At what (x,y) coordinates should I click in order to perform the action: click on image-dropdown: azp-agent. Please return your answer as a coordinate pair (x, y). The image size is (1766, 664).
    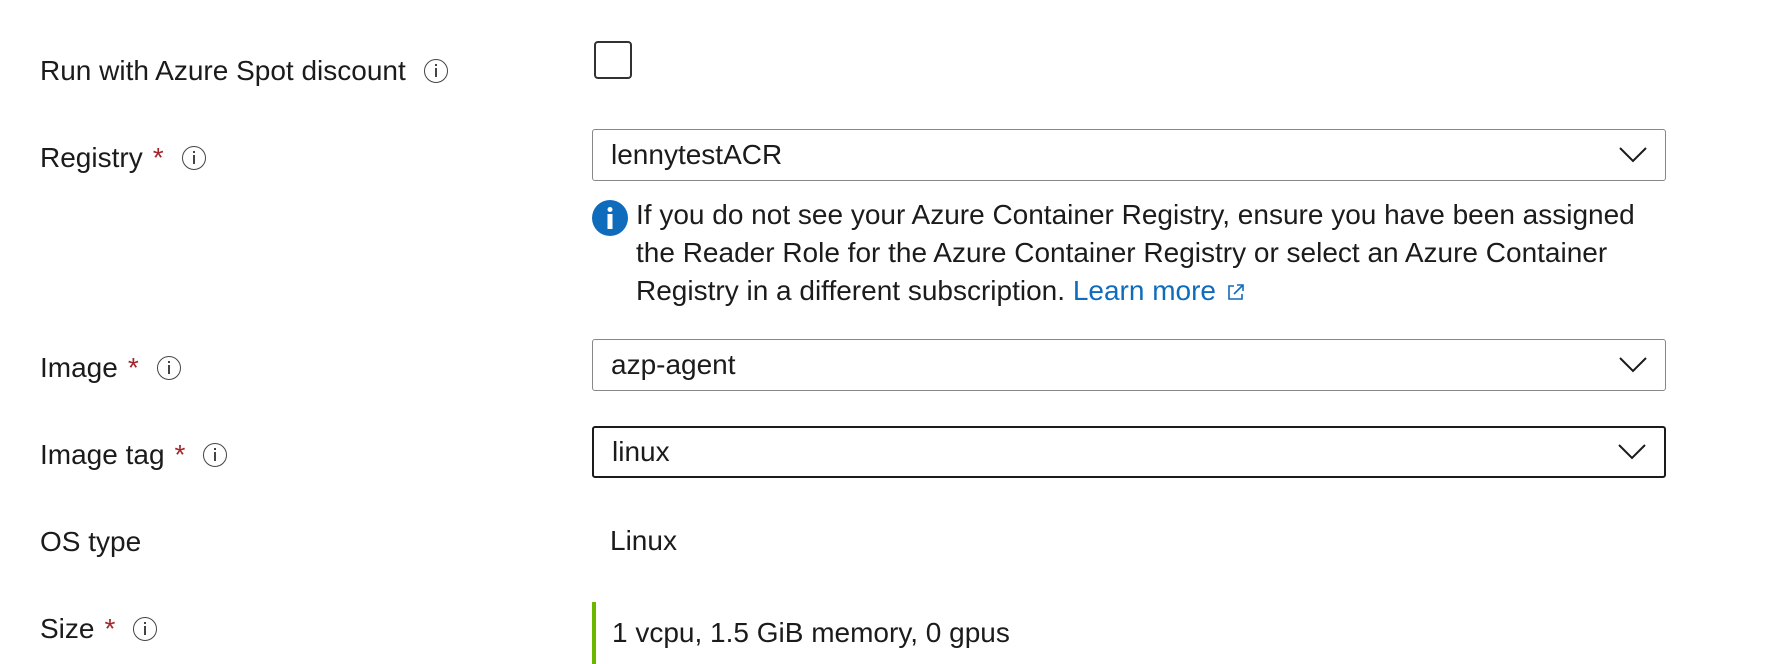
    Looking at the image, I should click on (1129, 365).